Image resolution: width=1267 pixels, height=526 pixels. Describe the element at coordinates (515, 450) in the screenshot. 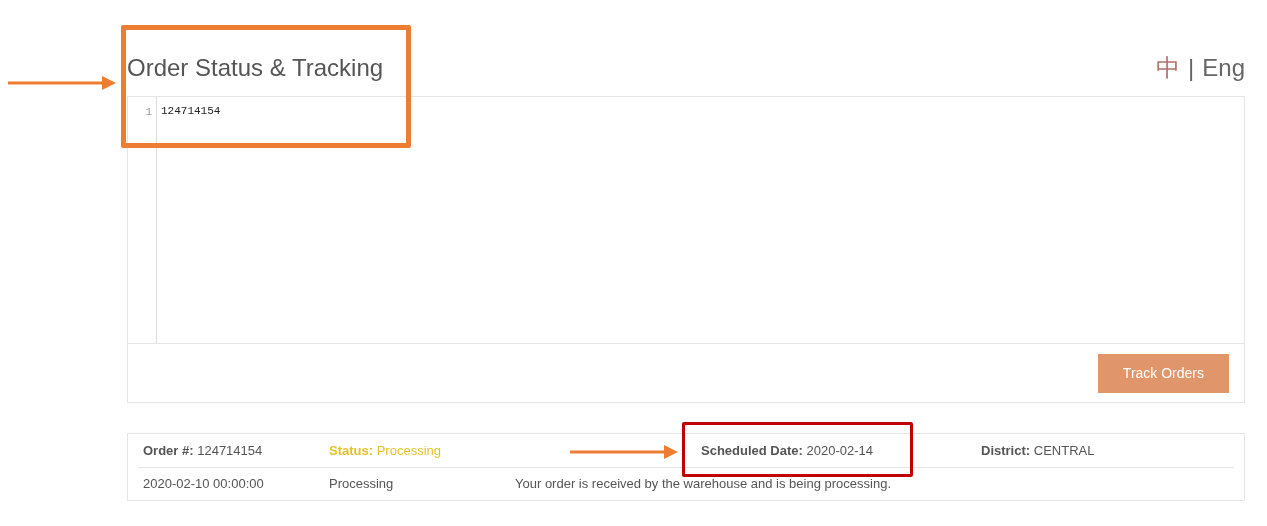

I see `summary-field: Status: Processing` at that location.